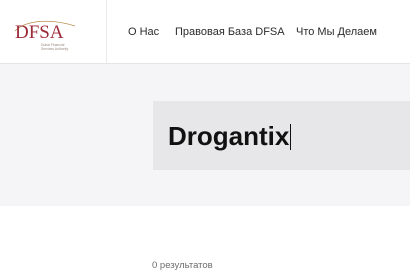 The height and width of the screenshot is (279, 410). I want to click on logo-subtitle-line-2: Services Authority, so click(55, 49).